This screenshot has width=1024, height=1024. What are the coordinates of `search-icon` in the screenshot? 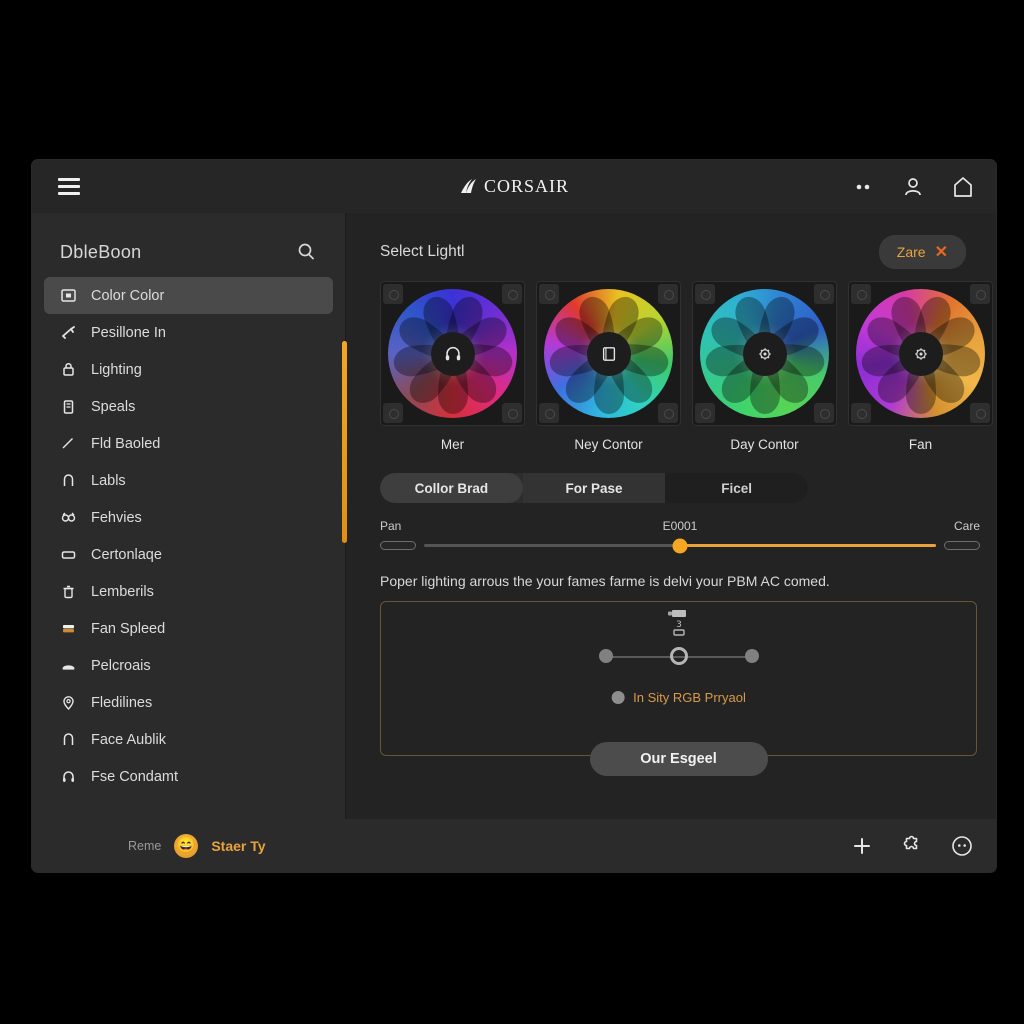 It's located at (306, 252).